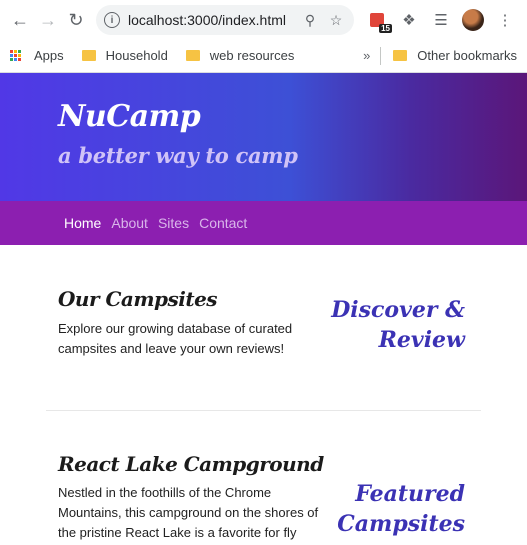 Image resolution: width=527 pixels, height=545 pixels. Describe the element at coordinates (112, 20) in the screenshot. I see `info-icon: i` at that location.